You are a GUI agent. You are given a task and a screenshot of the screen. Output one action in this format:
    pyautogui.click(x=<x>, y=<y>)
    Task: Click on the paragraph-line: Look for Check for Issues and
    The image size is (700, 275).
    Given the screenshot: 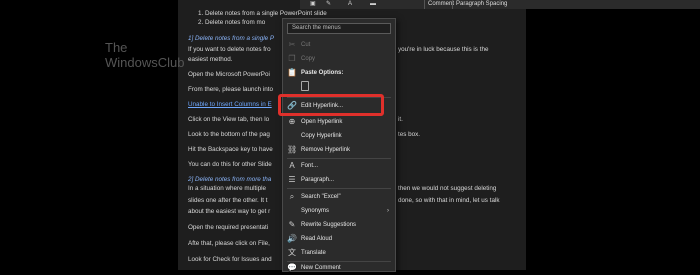 What is the action you would take?
    pyautogui.click(x=230, y=259)
    